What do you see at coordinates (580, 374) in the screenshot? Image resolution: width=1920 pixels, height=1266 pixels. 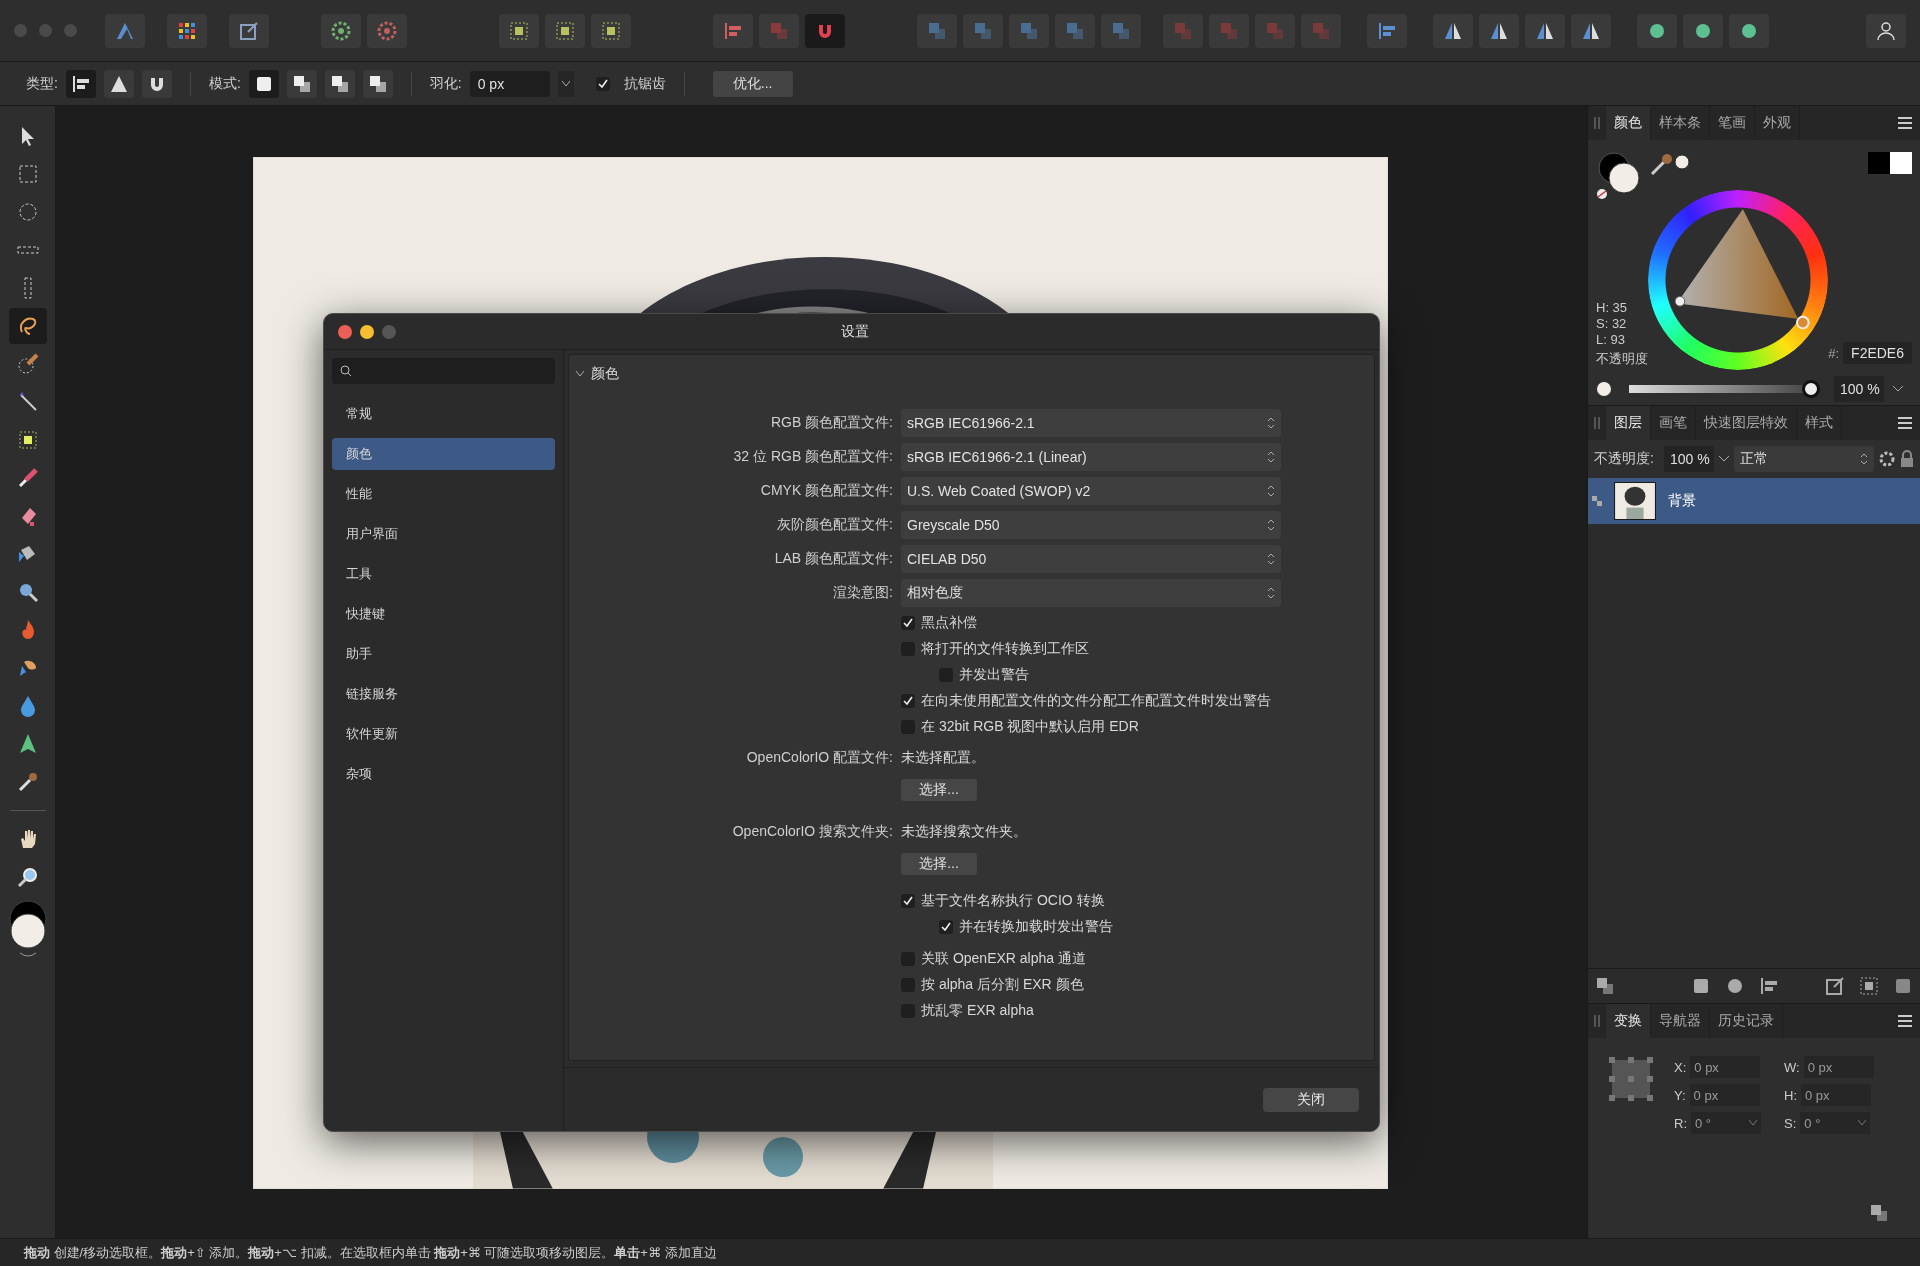 I see `chevron-icon` at bounding box center [580, 374].